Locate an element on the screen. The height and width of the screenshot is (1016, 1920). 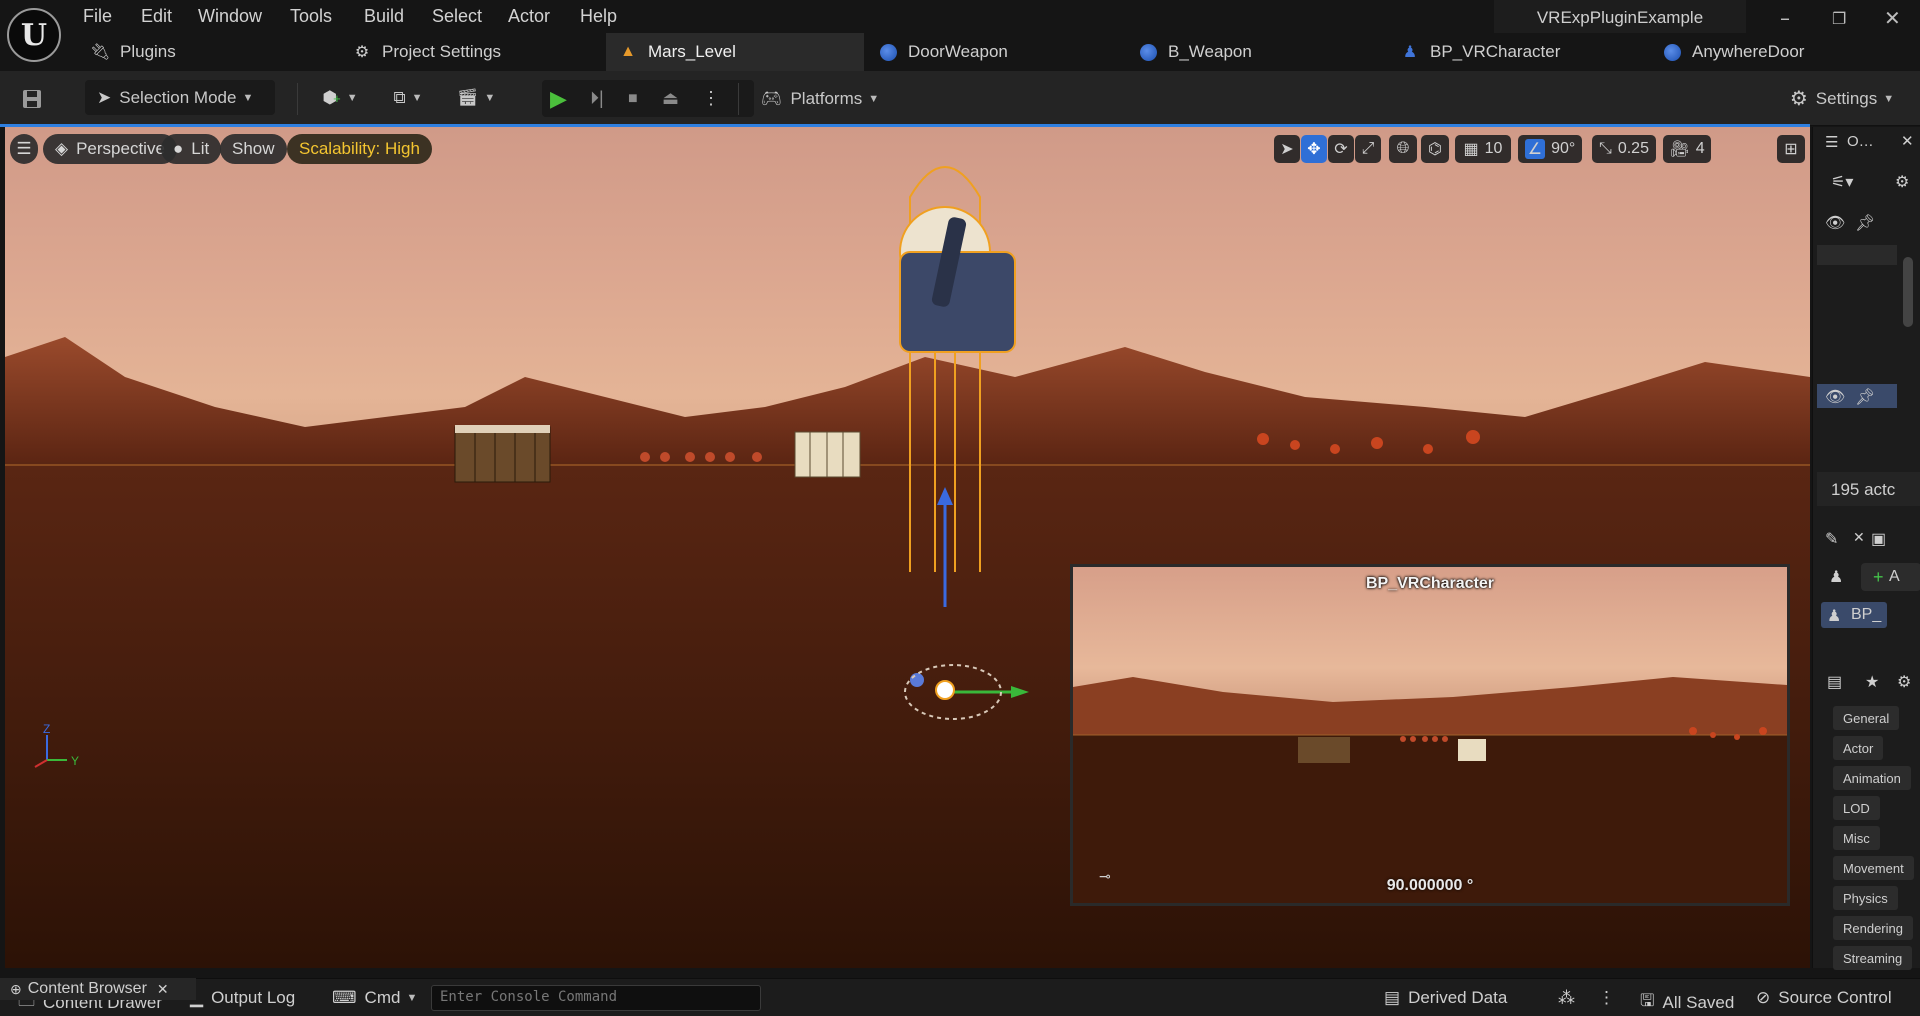
outliner-search-box is located at coordinates (1857, 255).